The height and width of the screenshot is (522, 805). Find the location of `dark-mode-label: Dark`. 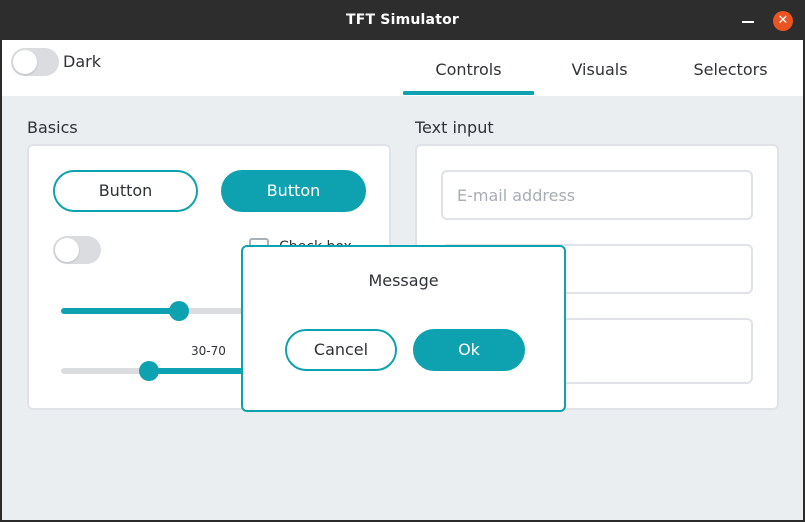

dark-mode-label: Dark is located at coordinates (82, 61).